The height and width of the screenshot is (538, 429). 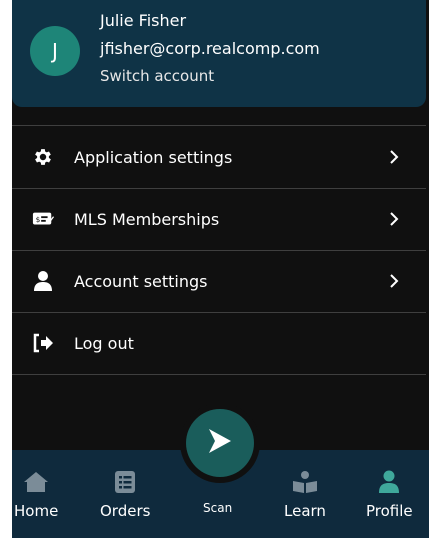 I want to click on logout-icon, so click(x=43, y=343).